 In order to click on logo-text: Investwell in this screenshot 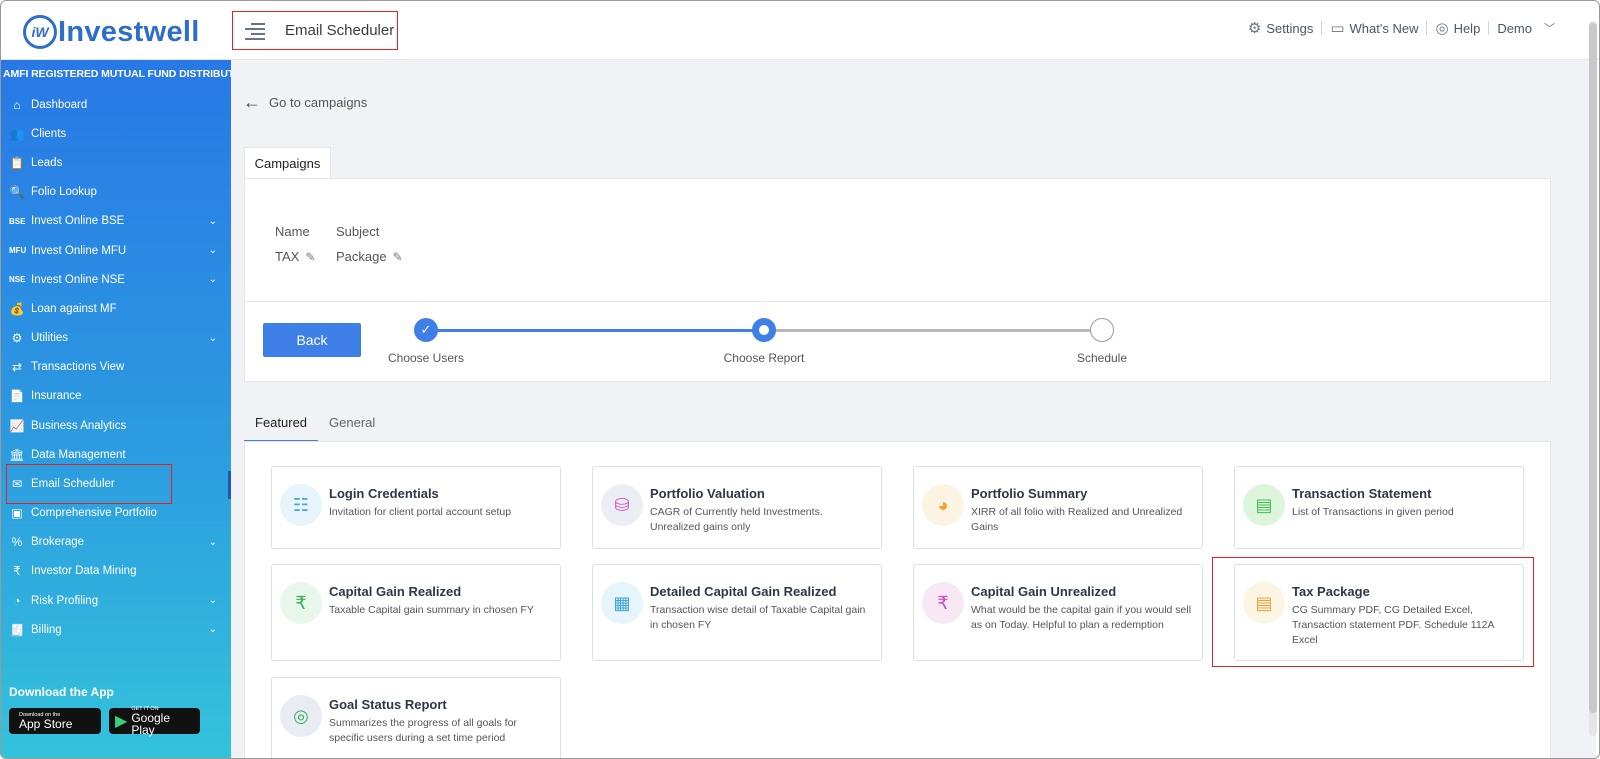, I will do `click(129, 31)`.